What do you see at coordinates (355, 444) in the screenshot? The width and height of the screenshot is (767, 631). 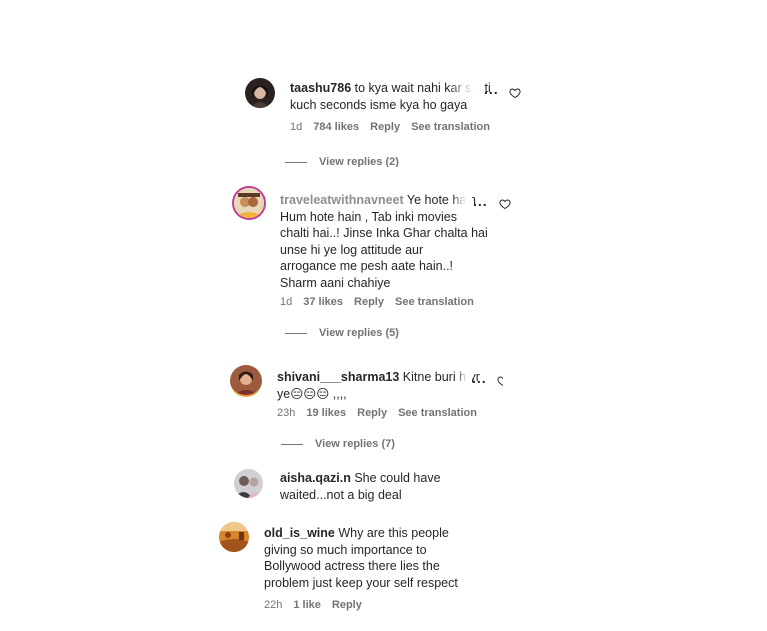 I see `view-replies-label: View replies (7)` at bounding box center [355, 444].